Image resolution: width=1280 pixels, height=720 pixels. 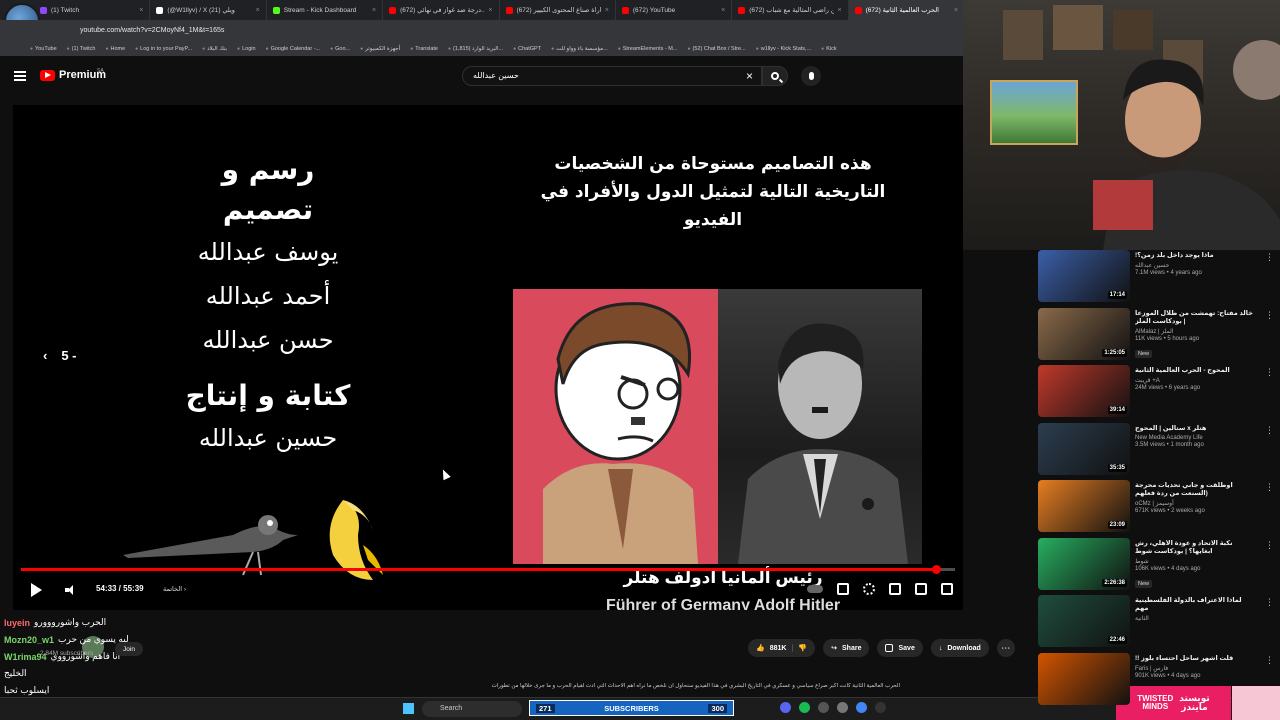 What do you see at coordinates (828, 49) in the screenshot?
I see `bookmark-item: Kick` at bounding box center [828, 49].